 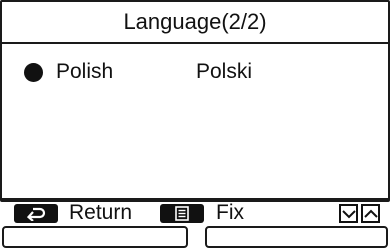 I want to click on page-title-text: Language(2/2), so click(x=195, y=21).